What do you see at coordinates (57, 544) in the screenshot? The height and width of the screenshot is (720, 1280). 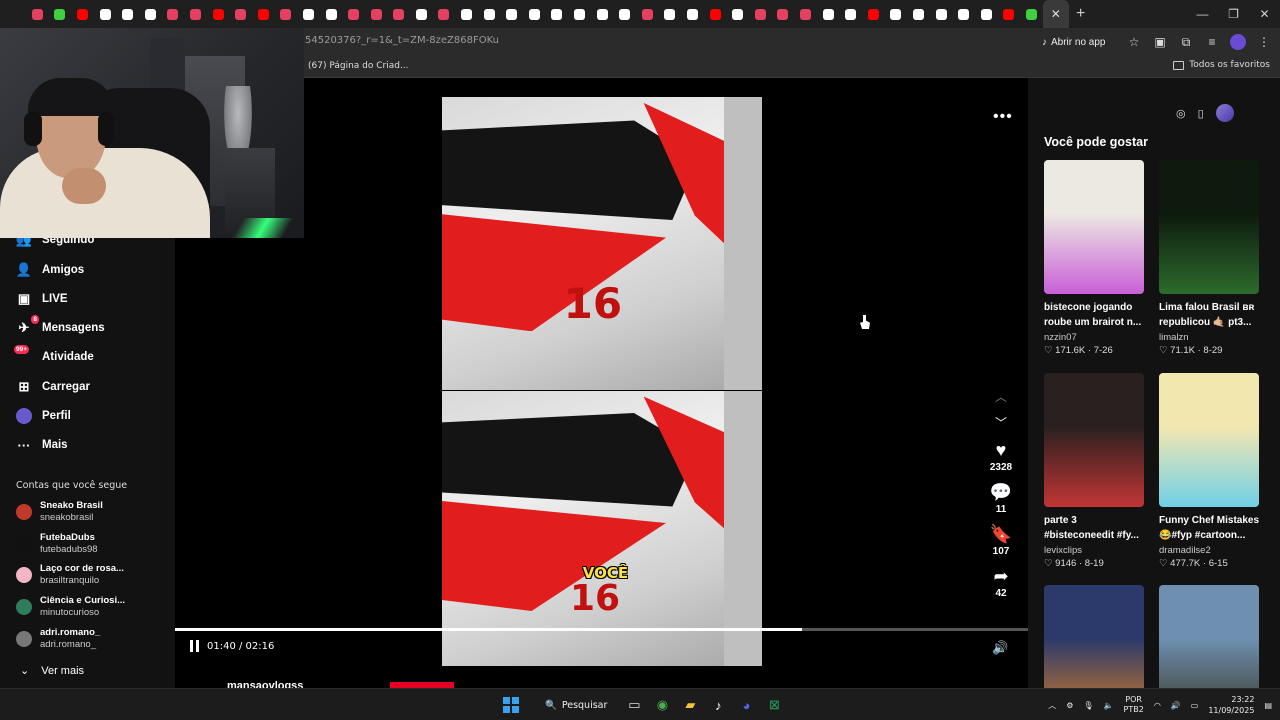 I see `followed-account: FutebaDubs futebadubs98` at bounding box center [57, 544].